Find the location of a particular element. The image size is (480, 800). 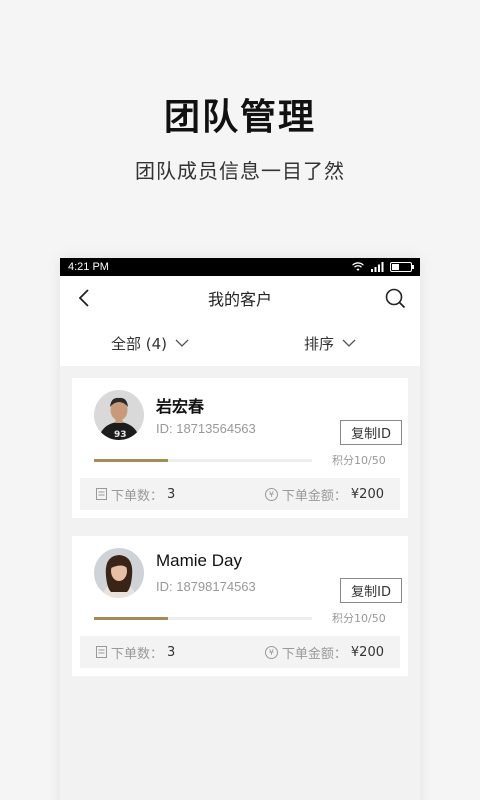

filter-bar: 全部 (4) 排序 is located at coordinates (240, 343).